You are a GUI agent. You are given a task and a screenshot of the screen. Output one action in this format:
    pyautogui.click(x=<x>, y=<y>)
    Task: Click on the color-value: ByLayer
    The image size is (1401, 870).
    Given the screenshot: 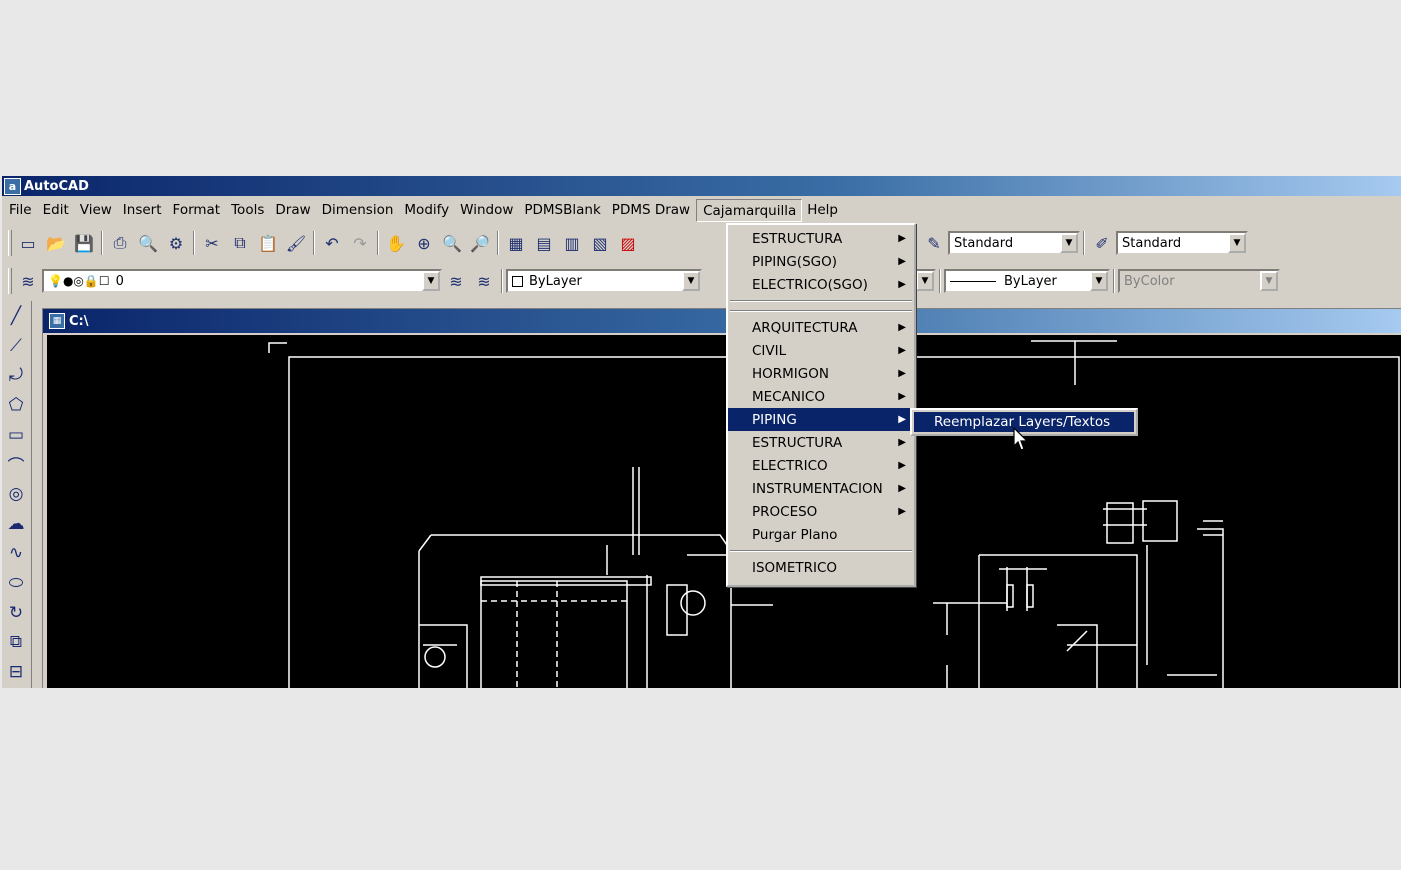 What is the action you would take?
    pyautogui.click(x=555, y=281)
    